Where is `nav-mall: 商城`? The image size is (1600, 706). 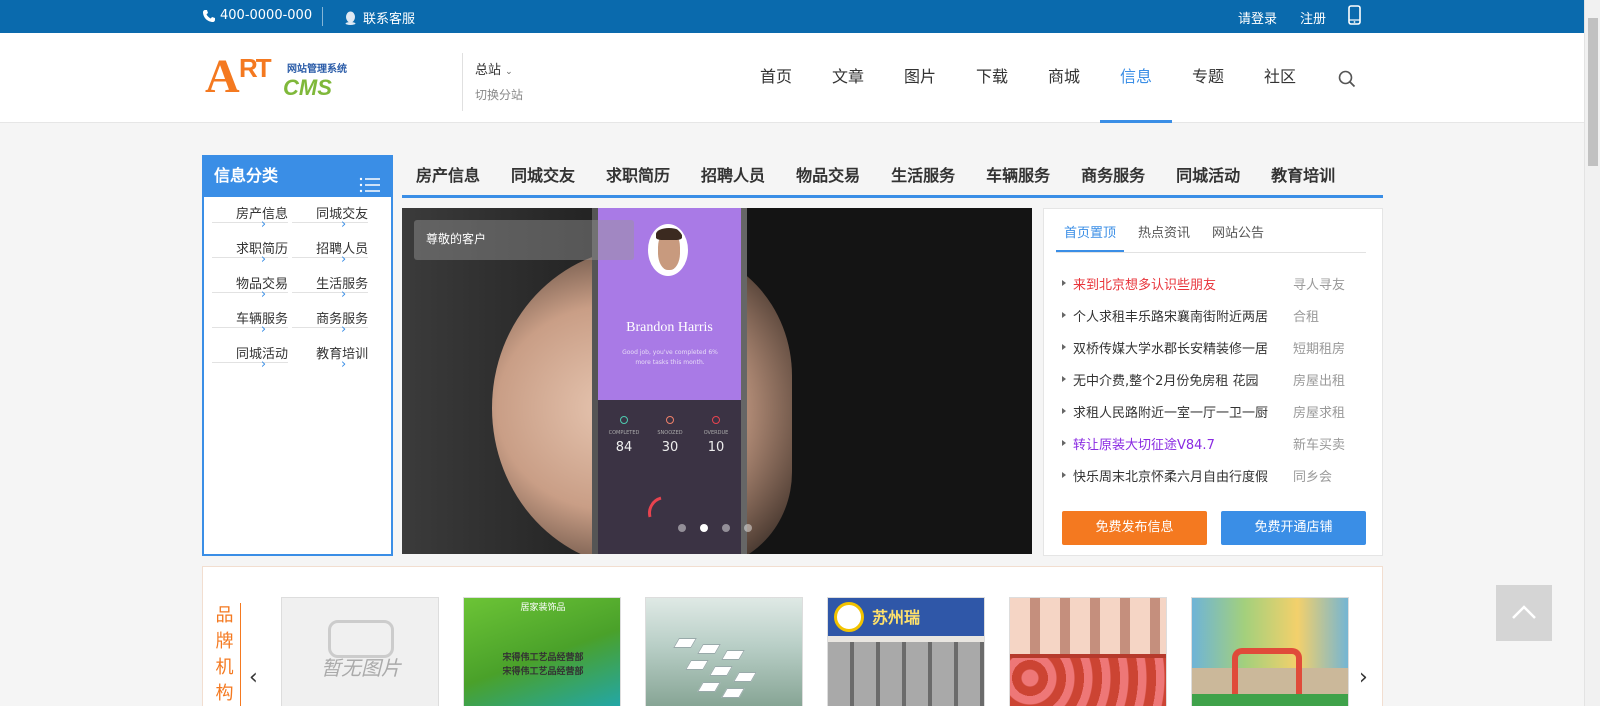
nav-mall: 商城 is located at coordinates (1064, 78).